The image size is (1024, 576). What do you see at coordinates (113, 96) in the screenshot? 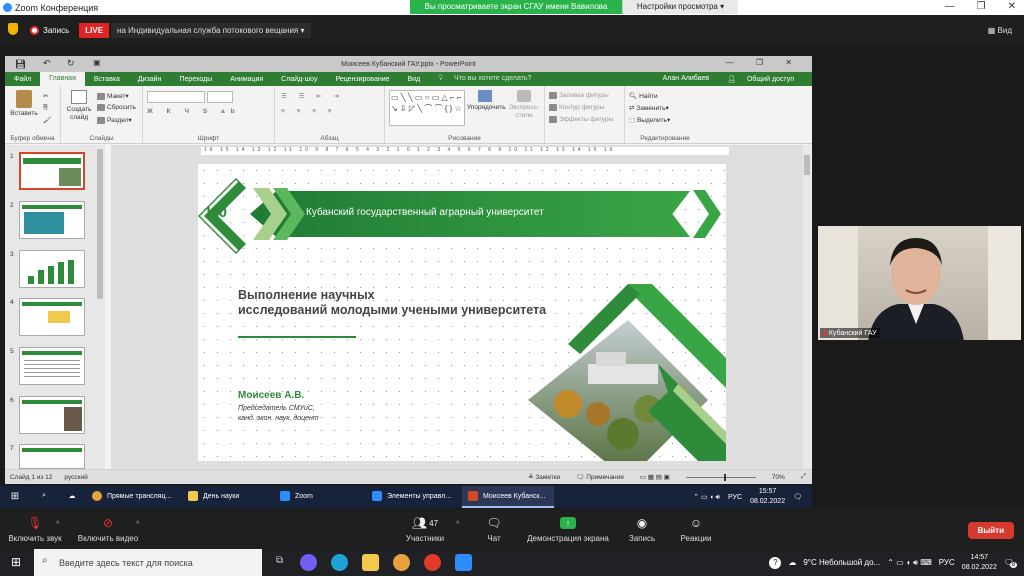
I see `layout-button: Макет▾` at bounding box center [113, 96].